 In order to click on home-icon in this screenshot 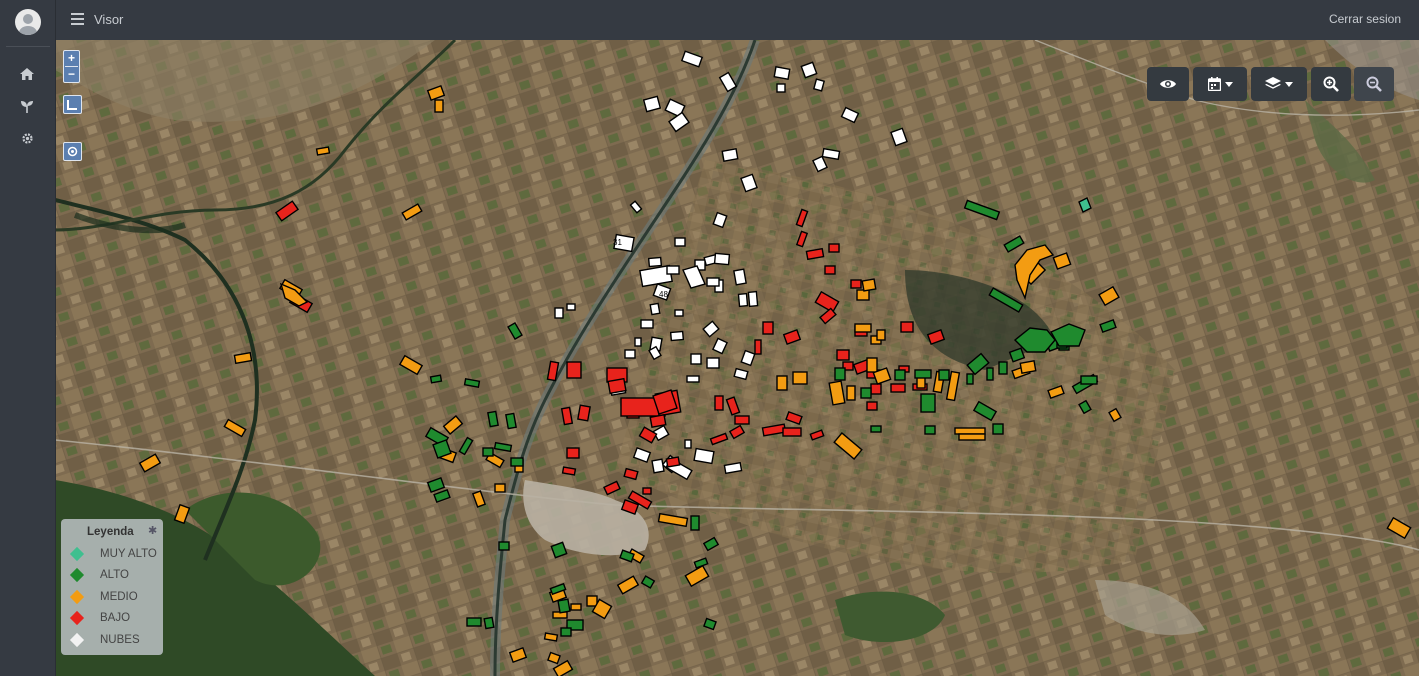, I will do `click(27, 74)`.